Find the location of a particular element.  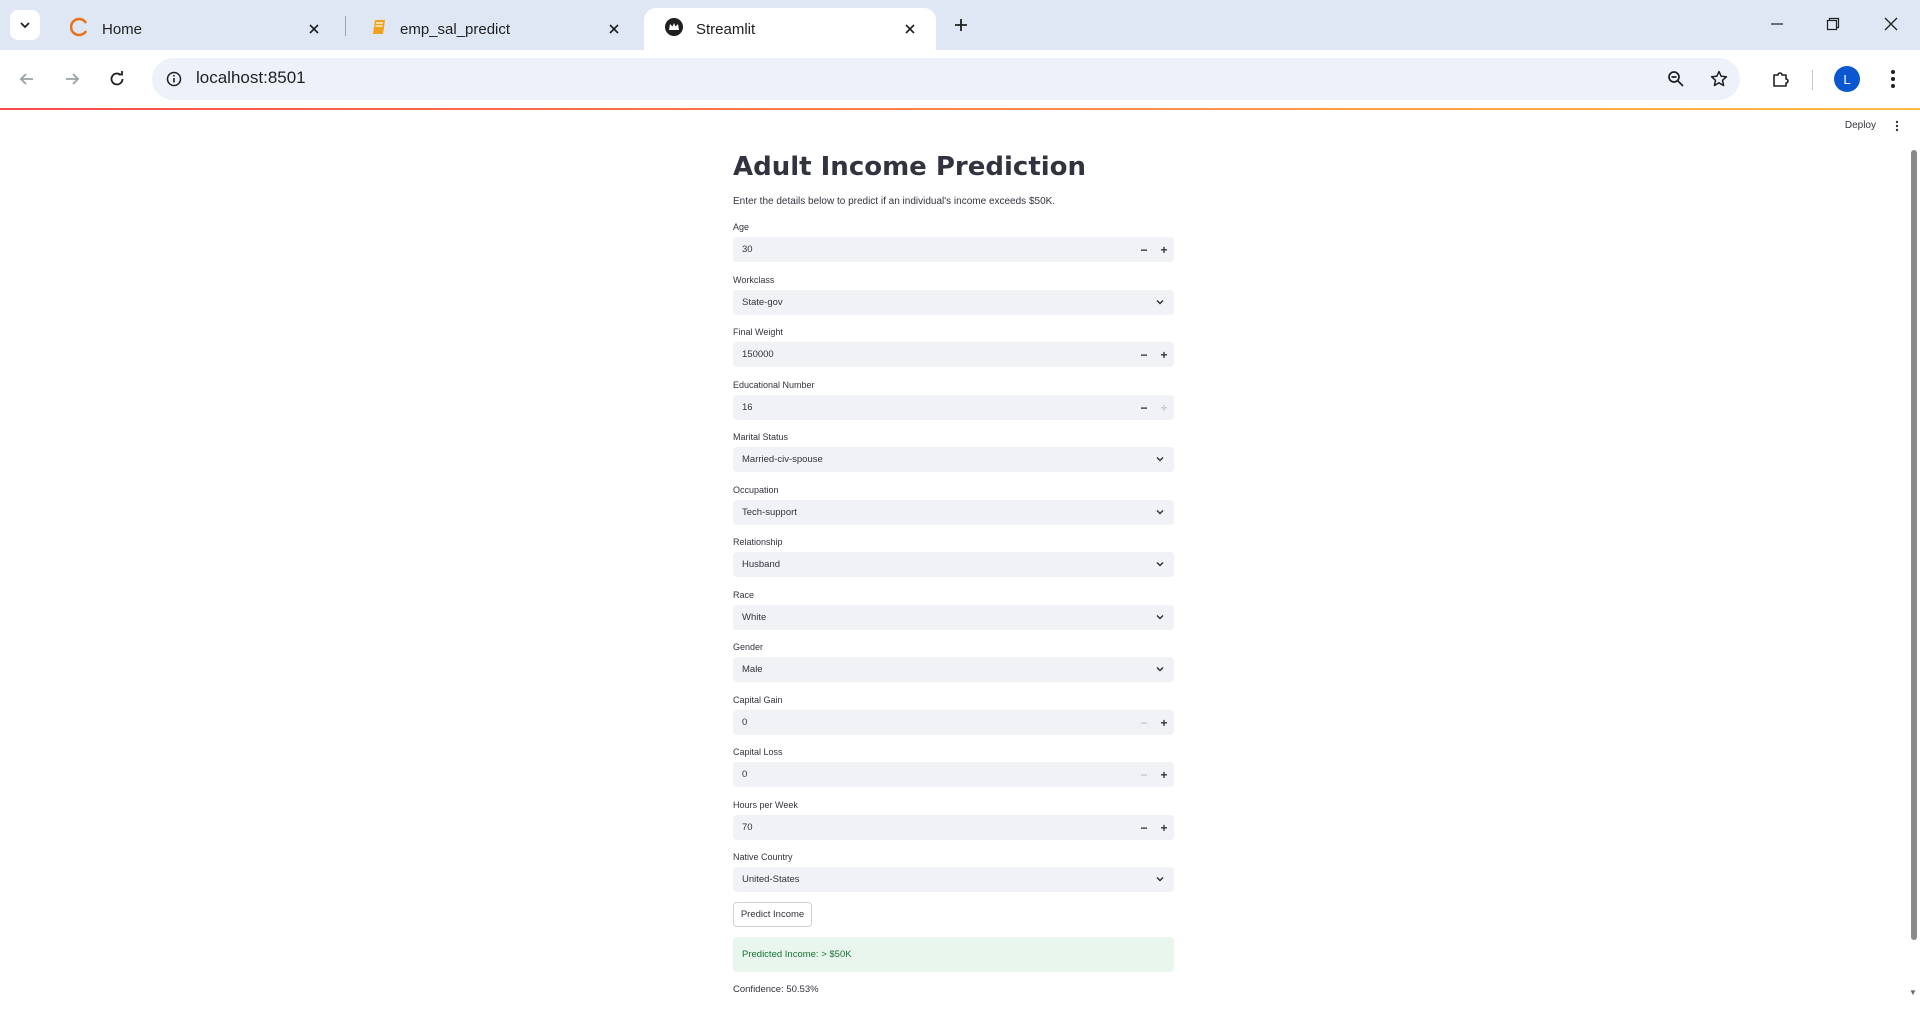

final-weight-decrement-button: − is located at coordinates (1144, 354).